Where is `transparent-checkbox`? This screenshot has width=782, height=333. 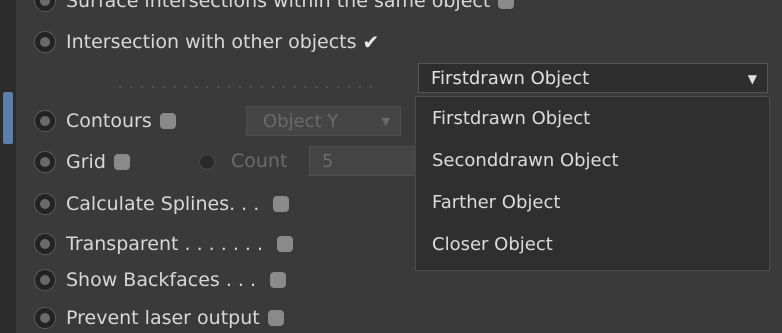 transparent-checkbox is located at coordinates (285, 244).